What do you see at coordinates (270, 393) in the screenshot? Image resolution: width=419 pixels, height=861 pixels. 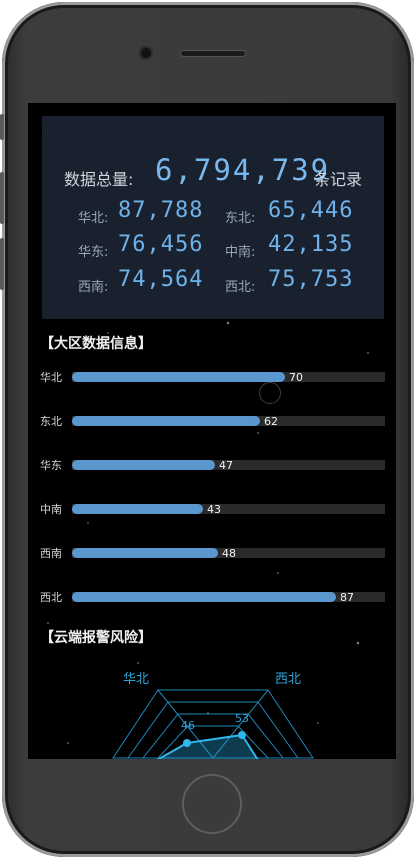 I see `loading-ring-icon` at bounding box center [270, 393].